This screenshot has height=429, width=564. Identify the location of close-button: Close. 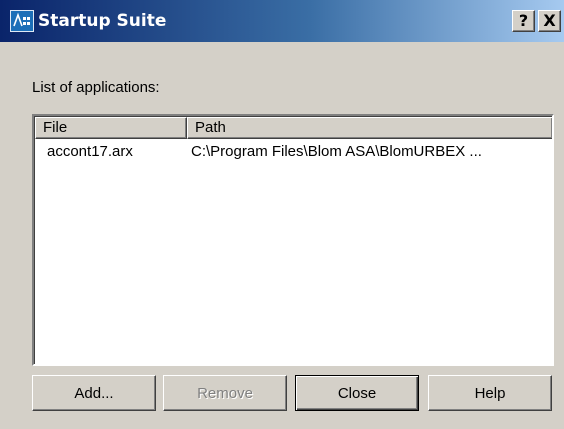
(357, 393).